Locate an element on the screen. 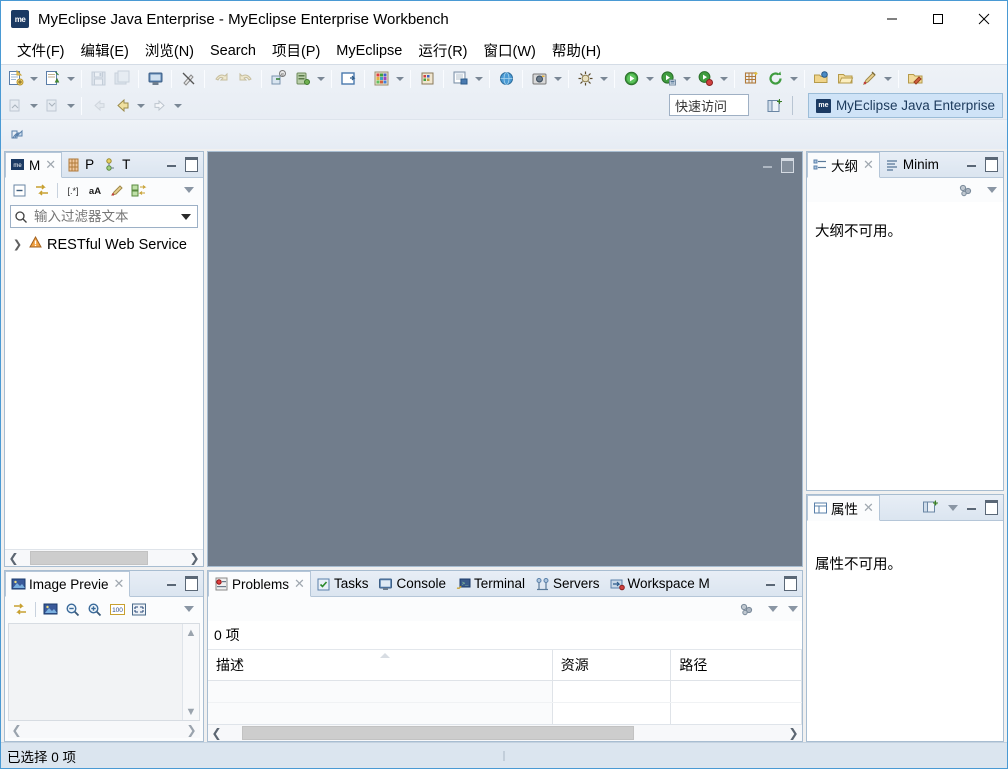 The width and height of the screenshot is (1008, 769). open-folder-icon is located at coordinates (821, 78).